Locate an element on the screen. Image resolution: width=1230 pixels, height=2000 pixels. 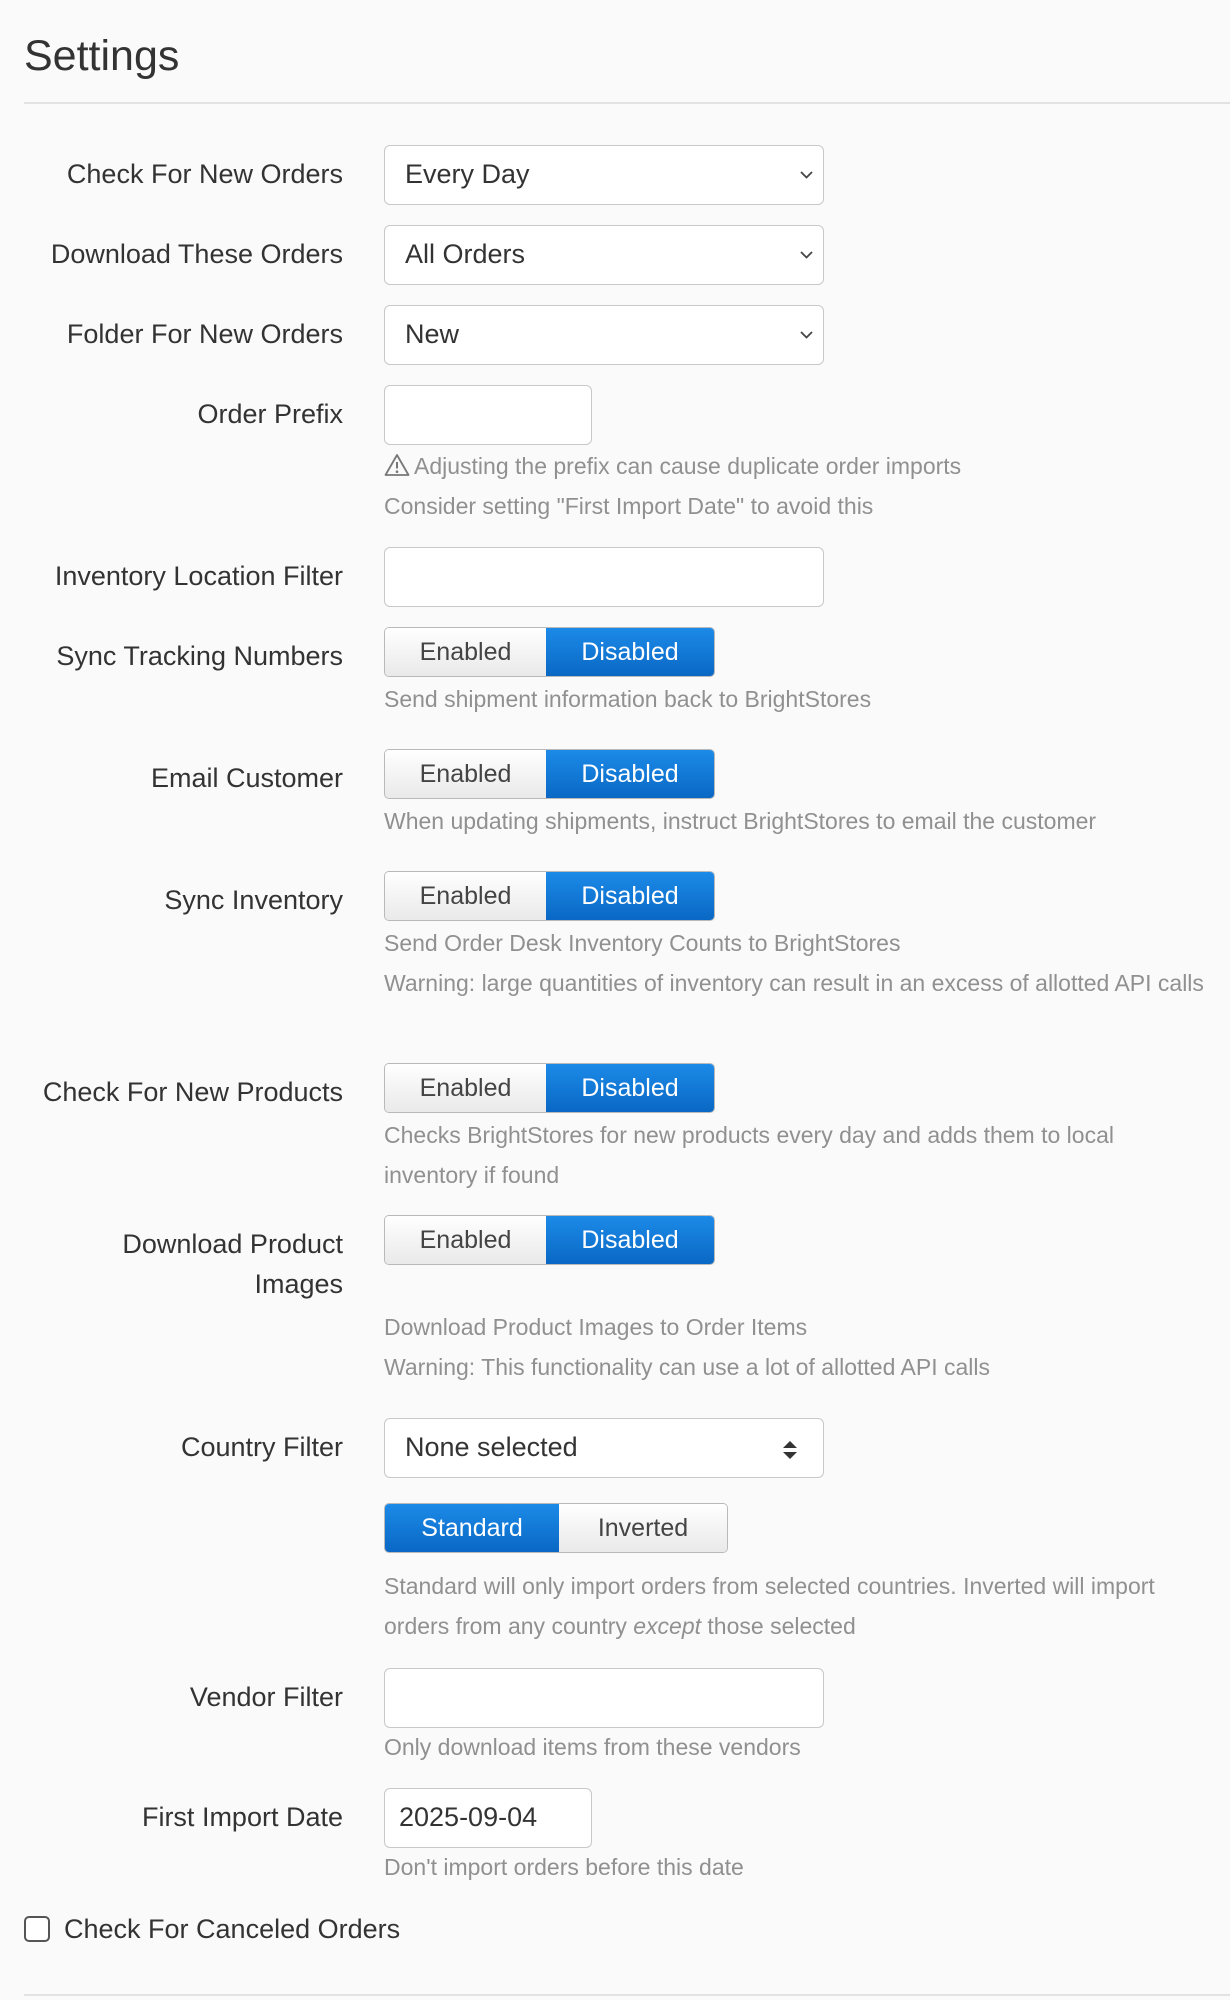
download-images-help-1: Download Product Images to Order Items is located at coordinates (596, 1327).